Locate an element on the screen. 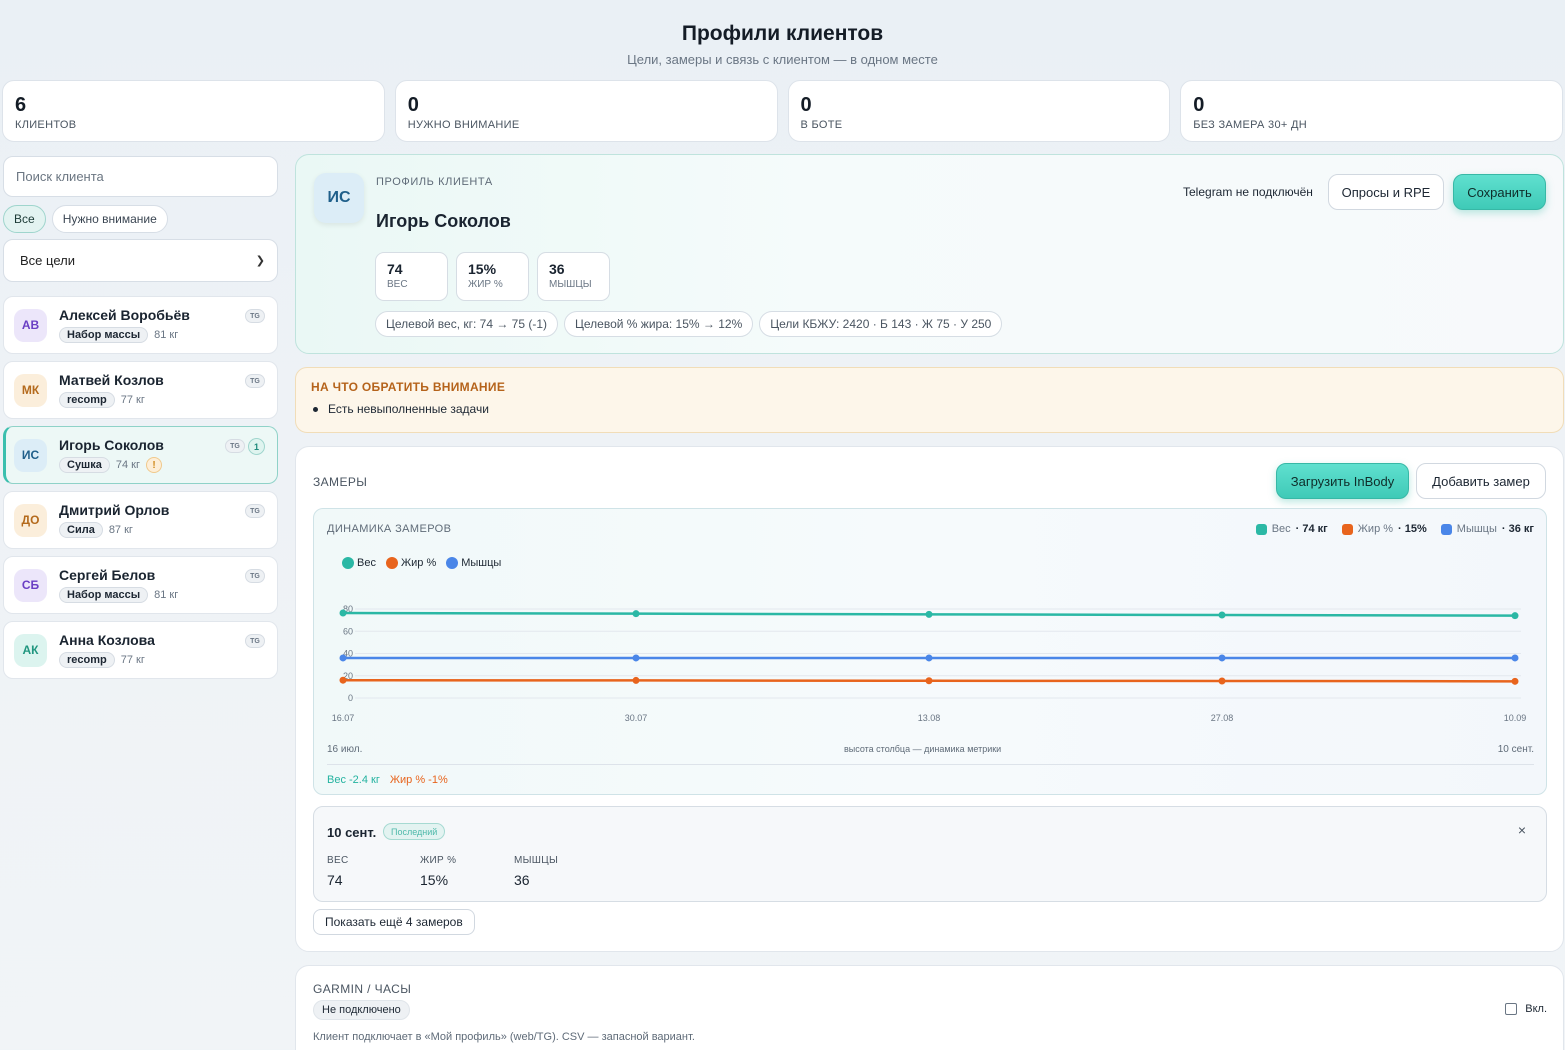  stat-clients: 6 КЛИЕНТОВ is located at coordinates (193, 111).